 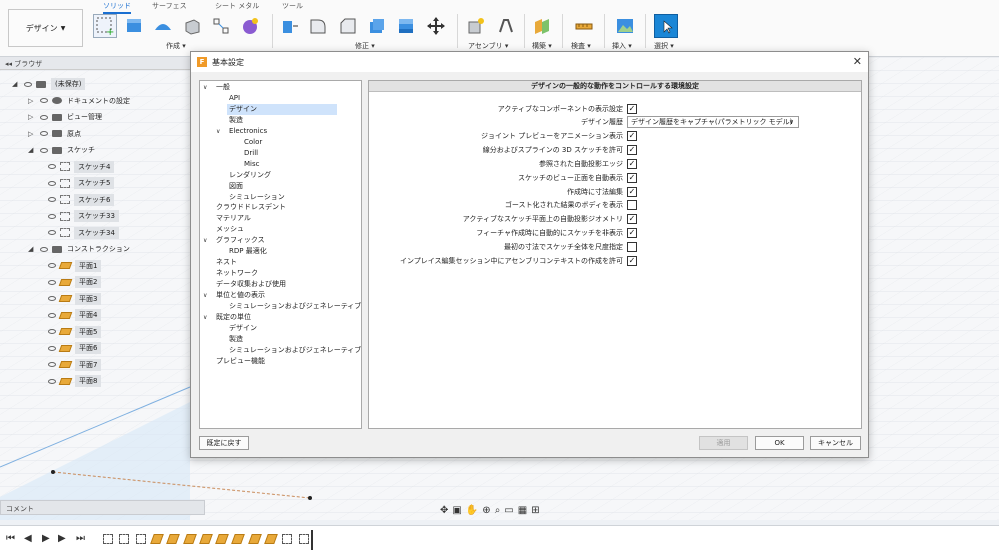 What do you see at coordinates (498, 510) in the screenshot?
I see `fit-icon: ⌕` at bounding box center [498, 510].